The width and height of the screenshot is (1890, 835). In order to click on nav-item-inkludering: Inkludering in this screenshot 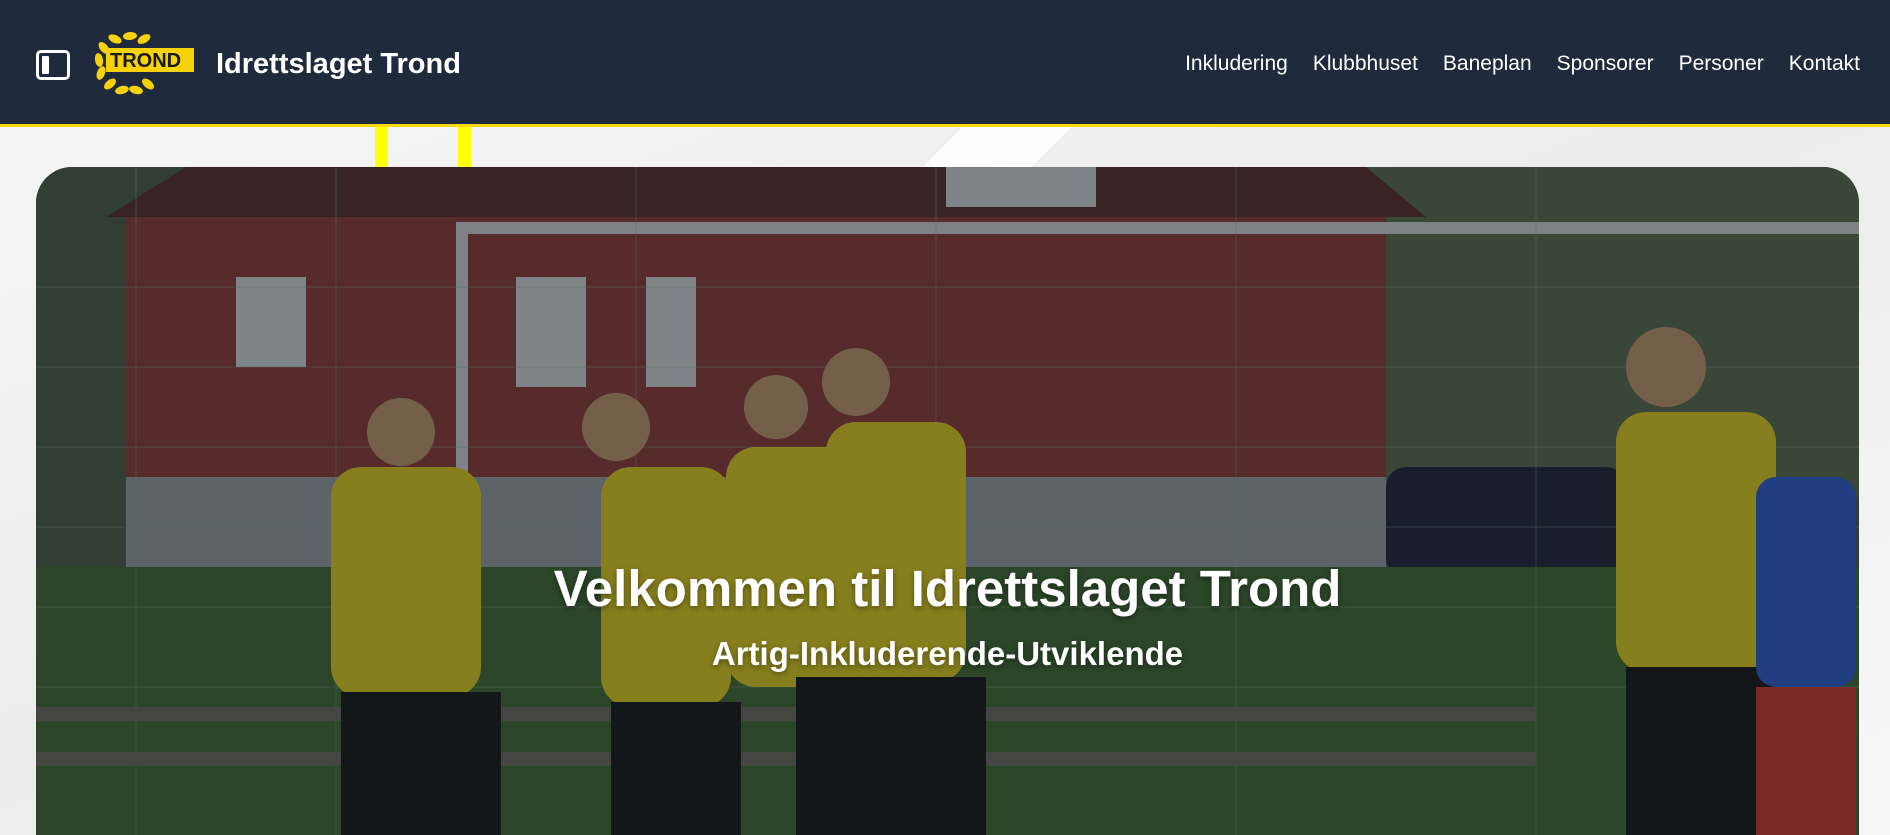, I will do `click(1236, 64)`.